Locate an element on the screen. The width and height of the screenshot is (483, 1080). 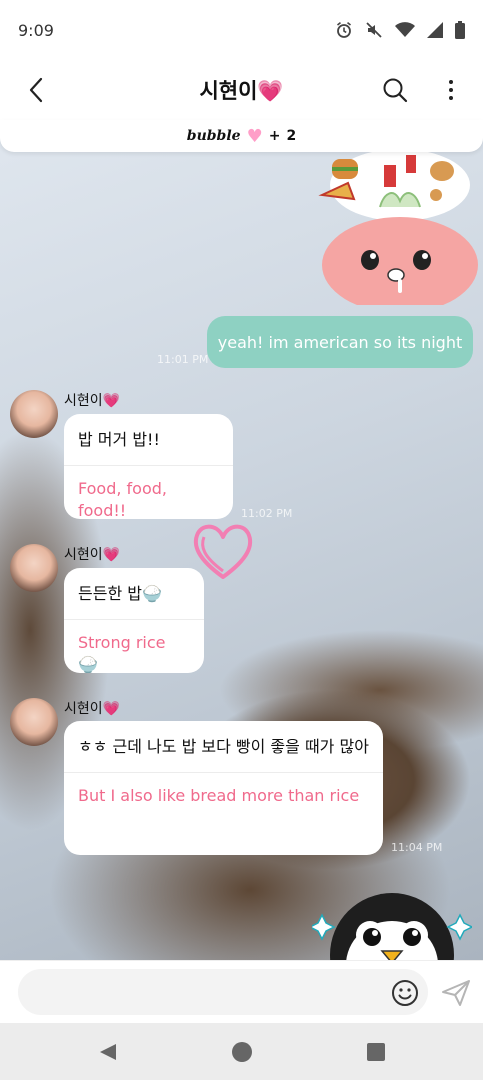
message-time: 11:02 PM is located at coordinates (267, 513).